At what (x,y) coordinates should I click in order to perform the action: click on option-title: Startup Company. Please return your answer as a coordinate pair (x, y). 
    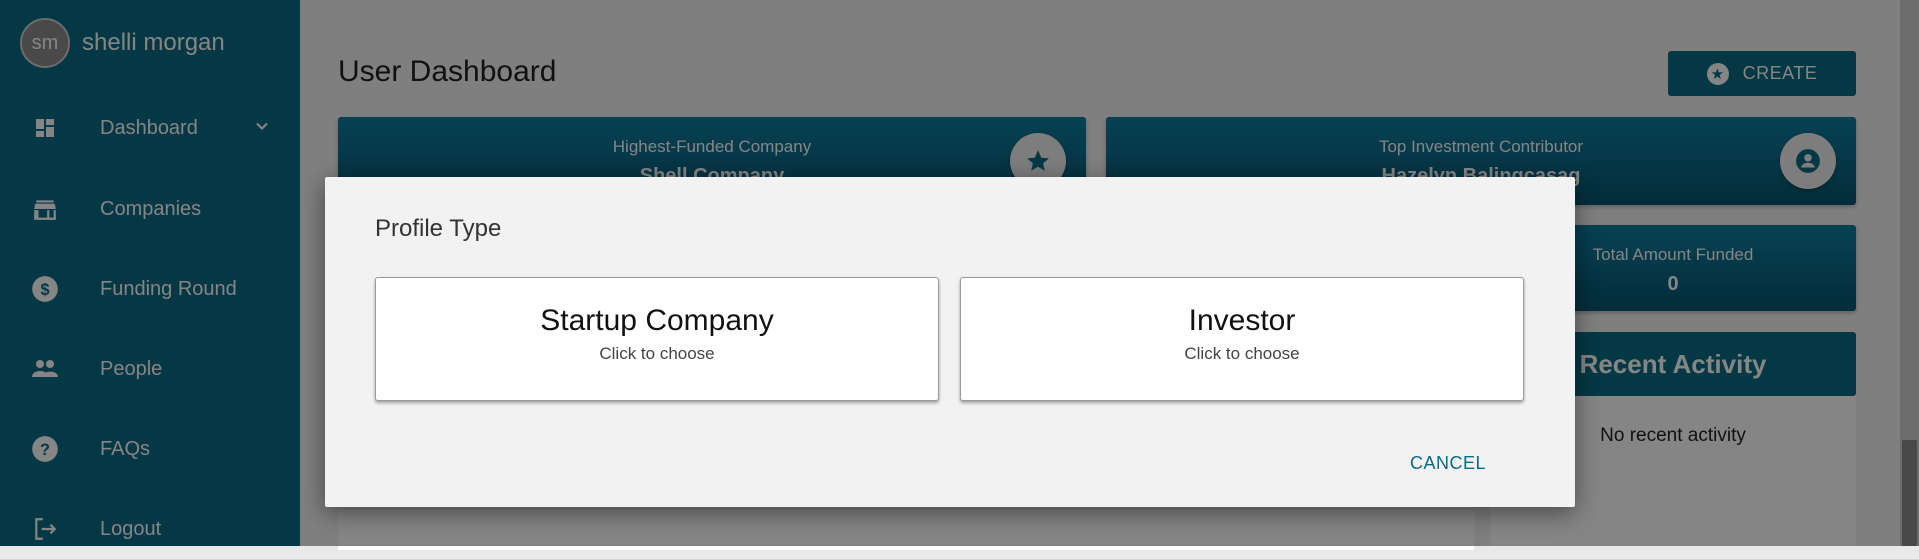
    Looking at the image, I should click on (657, 320).